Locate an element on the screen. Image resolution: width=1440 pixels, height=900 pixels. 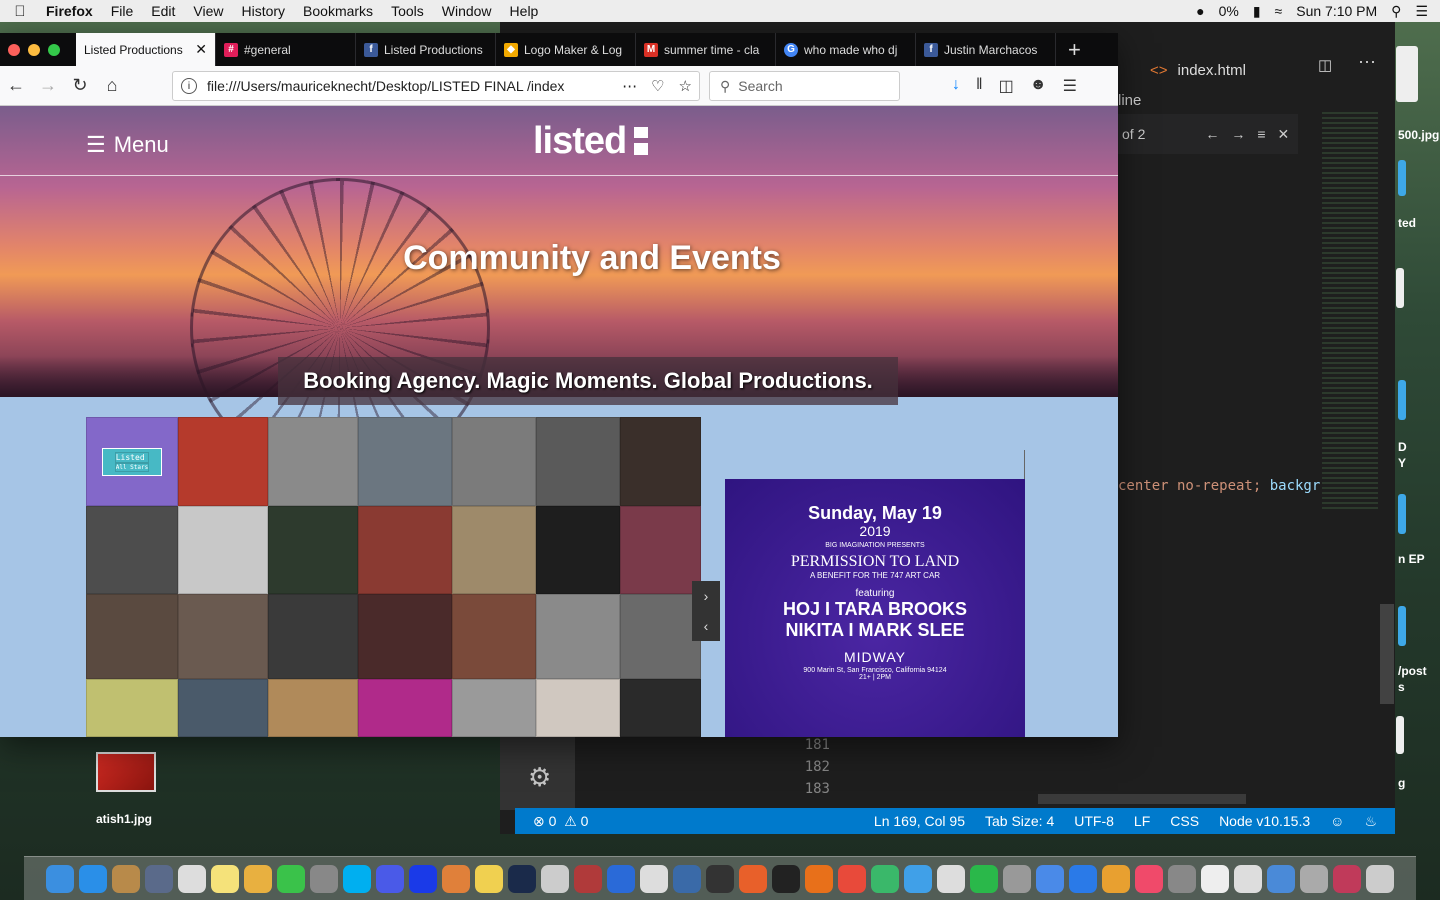
code-line: center no-repeat; backgr is located at coordinates (1219, 486).